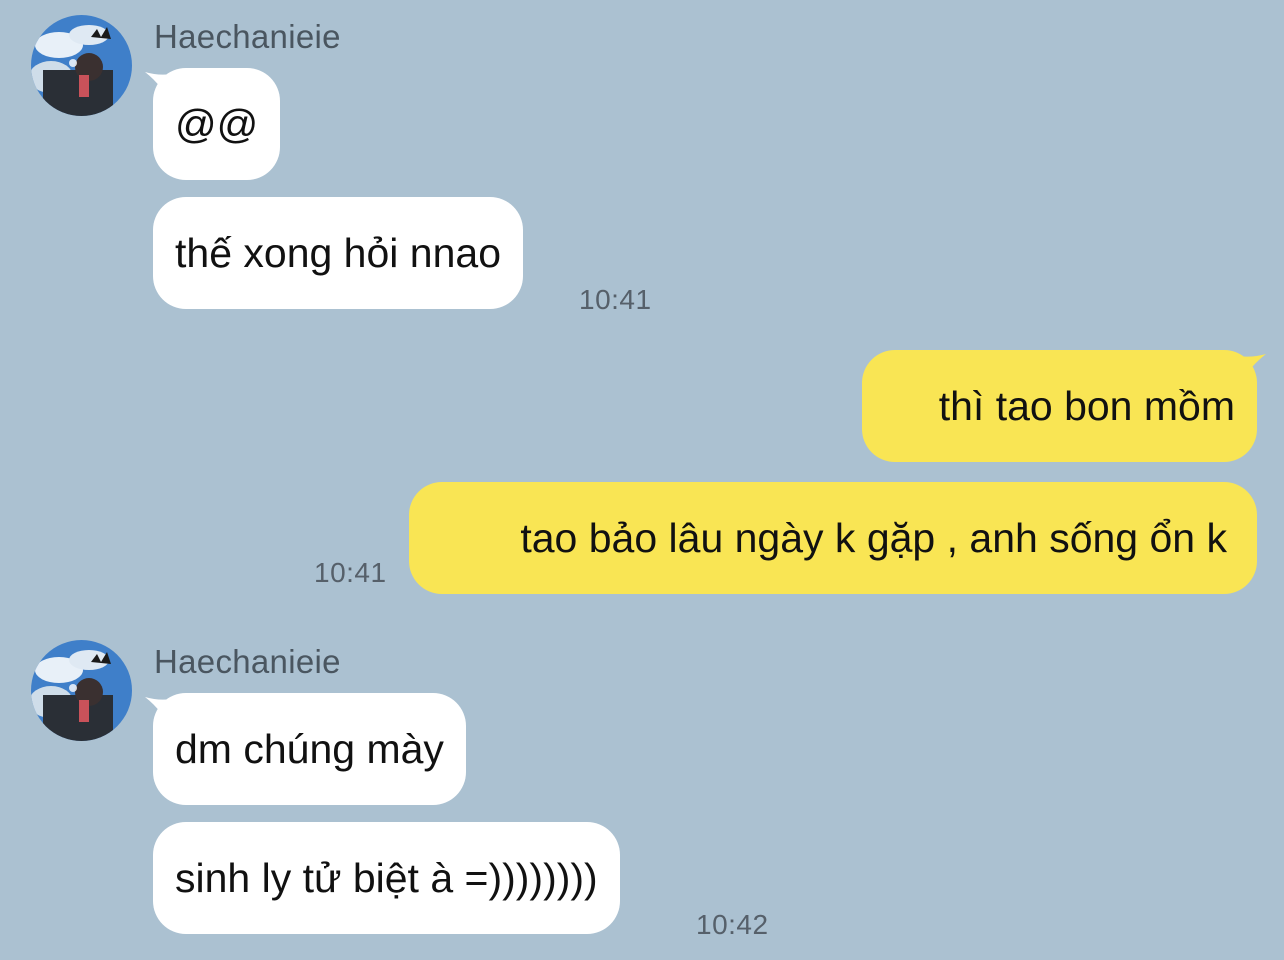 This screenshot has height=960, width=1284. What do you see at coordinates (732, 924) in the screenshot?
I see `message-timestamp: 10:42` at bounding box center [732, 924].